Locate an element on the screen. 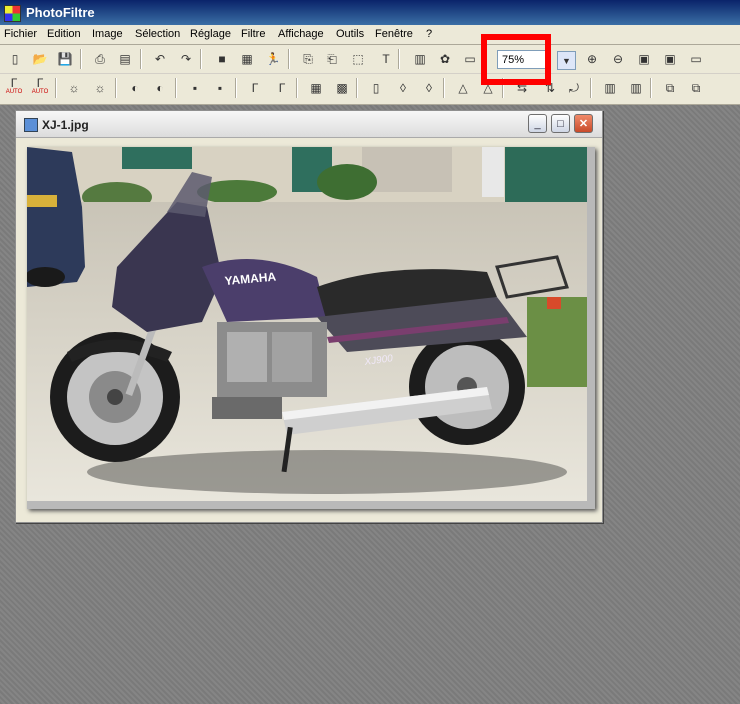  menu-item-4: Sélection is located at coordinates (157, 34).